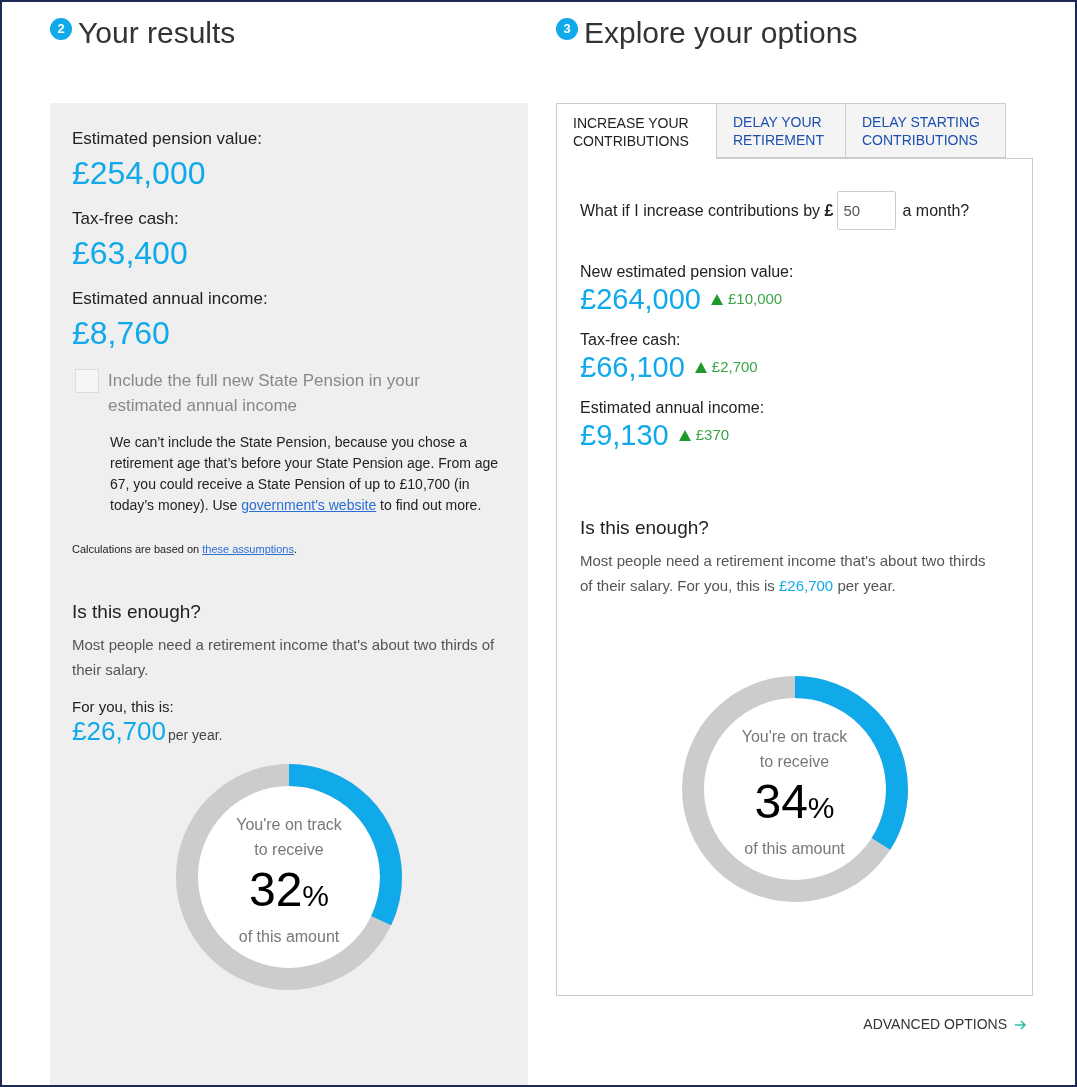 This screenshot has height=1087, width=1077. I want to click on gauge-percent: 32%, so click(289, 889).